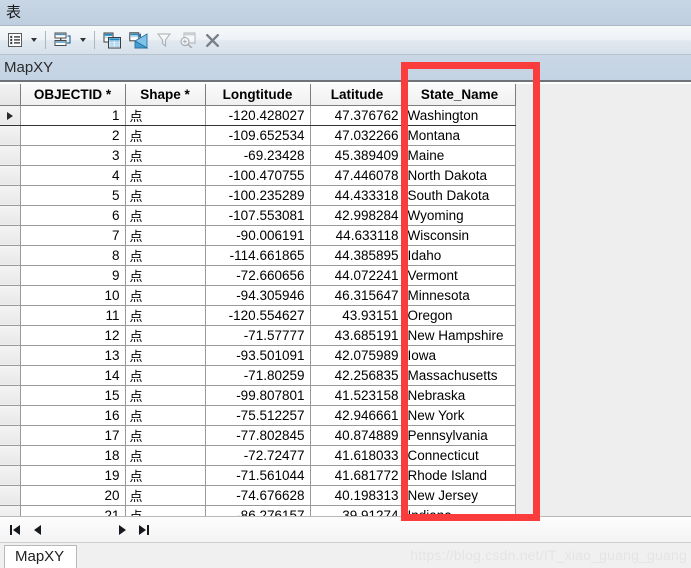 This screenshot has height=568, width=691. Describe the element at coordinates (138, 40) in the screenshot. I see `switch-selection-button` at that location.